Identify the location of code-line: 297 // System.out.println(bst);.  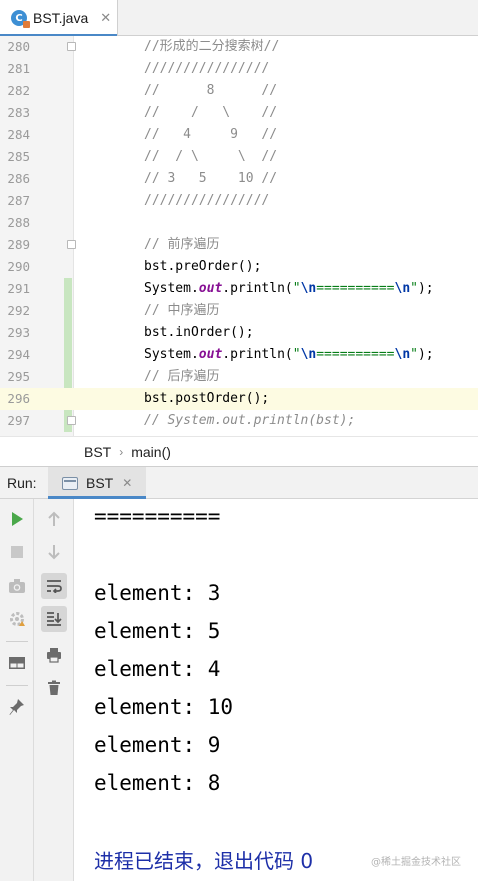
(239, 421).